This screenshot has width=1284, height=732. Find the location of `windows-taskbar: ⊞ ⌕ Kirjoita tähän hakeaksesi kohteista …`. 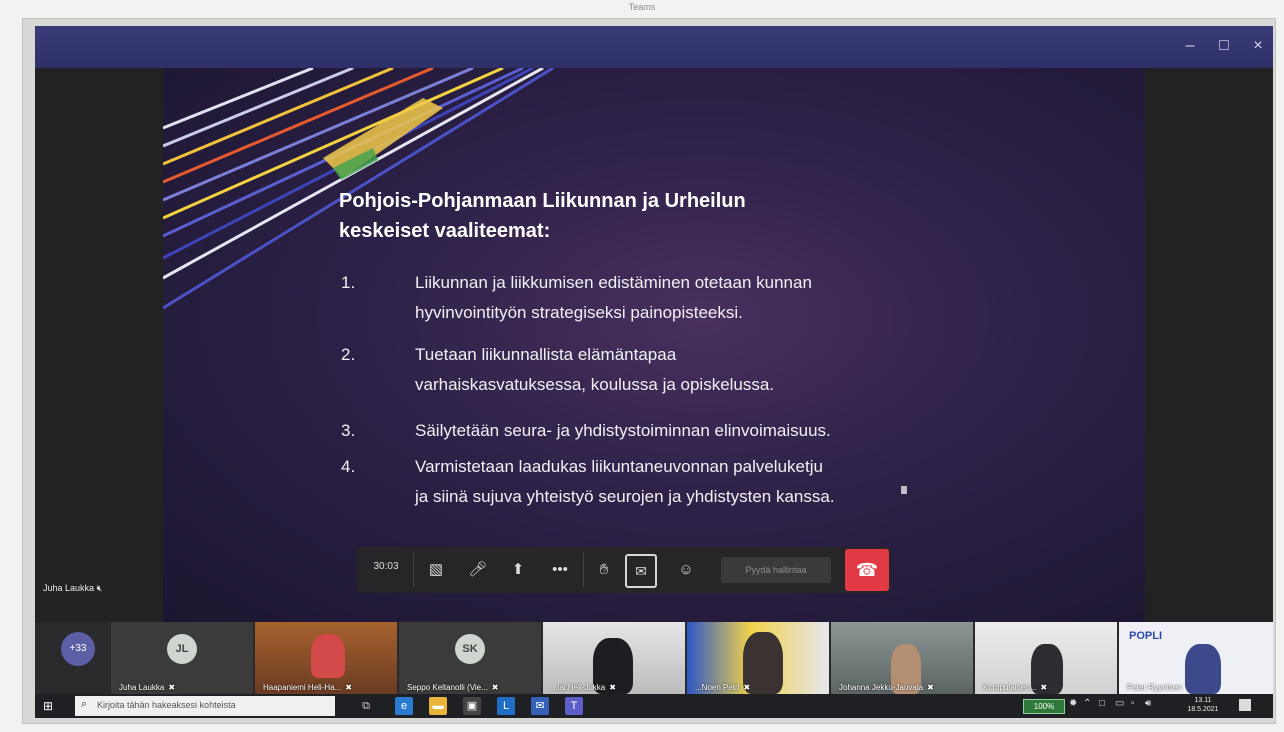

windows-taskbar: ⊞ ⌕ Kirjoita tähän hakeaksesi kohteista … is located at coordinates (654, 706).